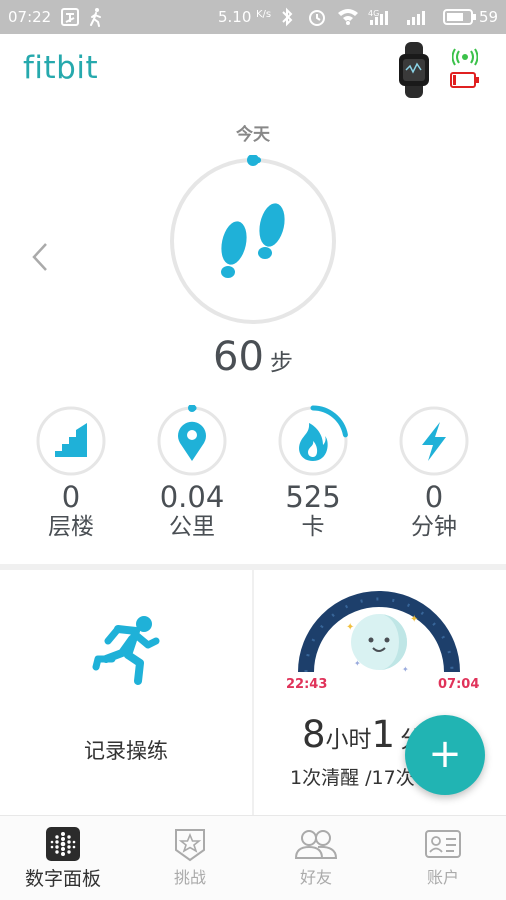  I want to click on stat-floors: 0 层楼, so click(71, 473).